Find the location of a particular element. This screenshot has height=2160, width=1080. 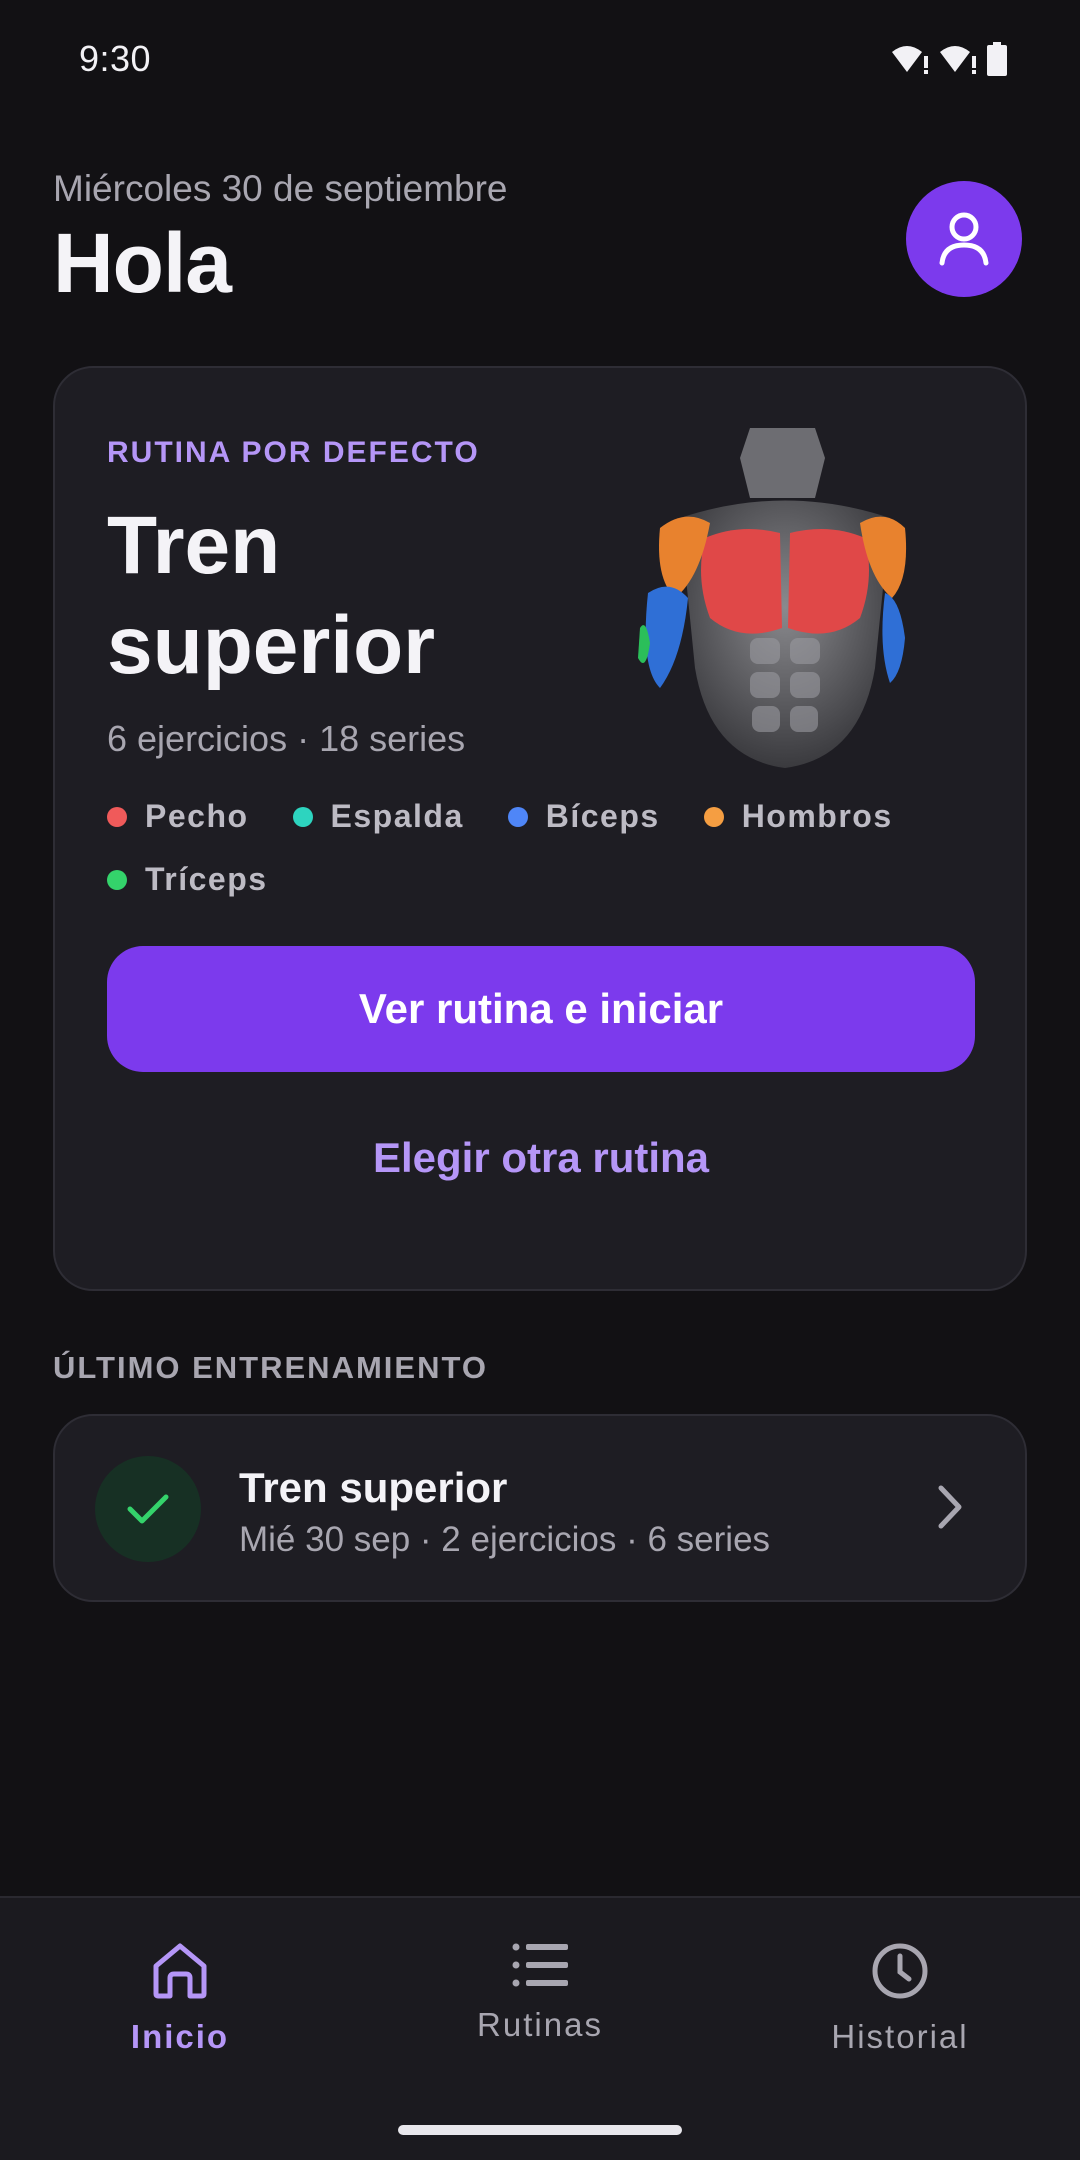

battery-icon is located at coordinates (997, 59).